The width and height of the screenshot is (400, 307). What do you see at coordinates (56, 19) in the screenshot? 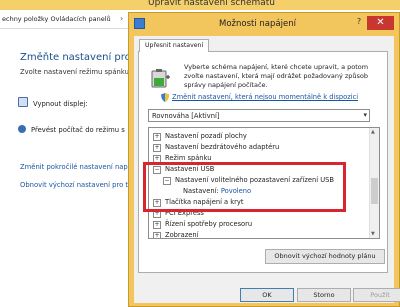
I see `address-path: echny položky Ovládacích panelů` at bounding box center [56, 19].